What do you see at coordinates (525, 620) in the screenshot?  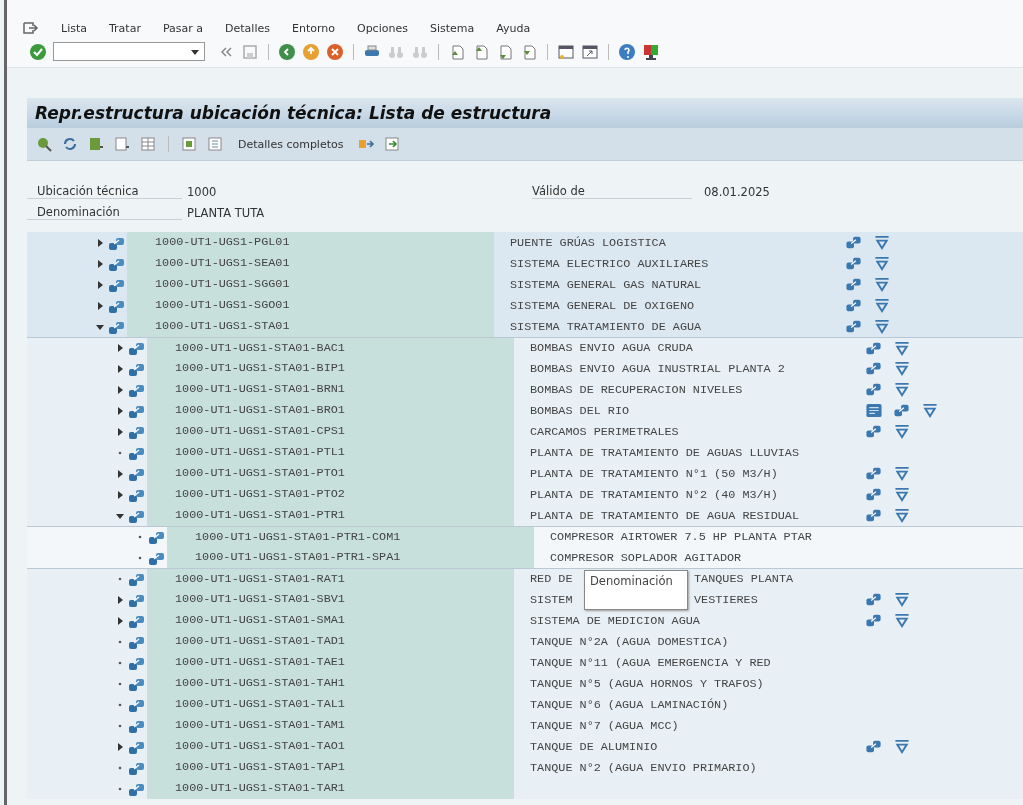 I see `tree-row: 1000-UT1-UGS1-STA01-SMA1 SISTEMA DE MEDICION AGUA` at bounding box center [525, 620].